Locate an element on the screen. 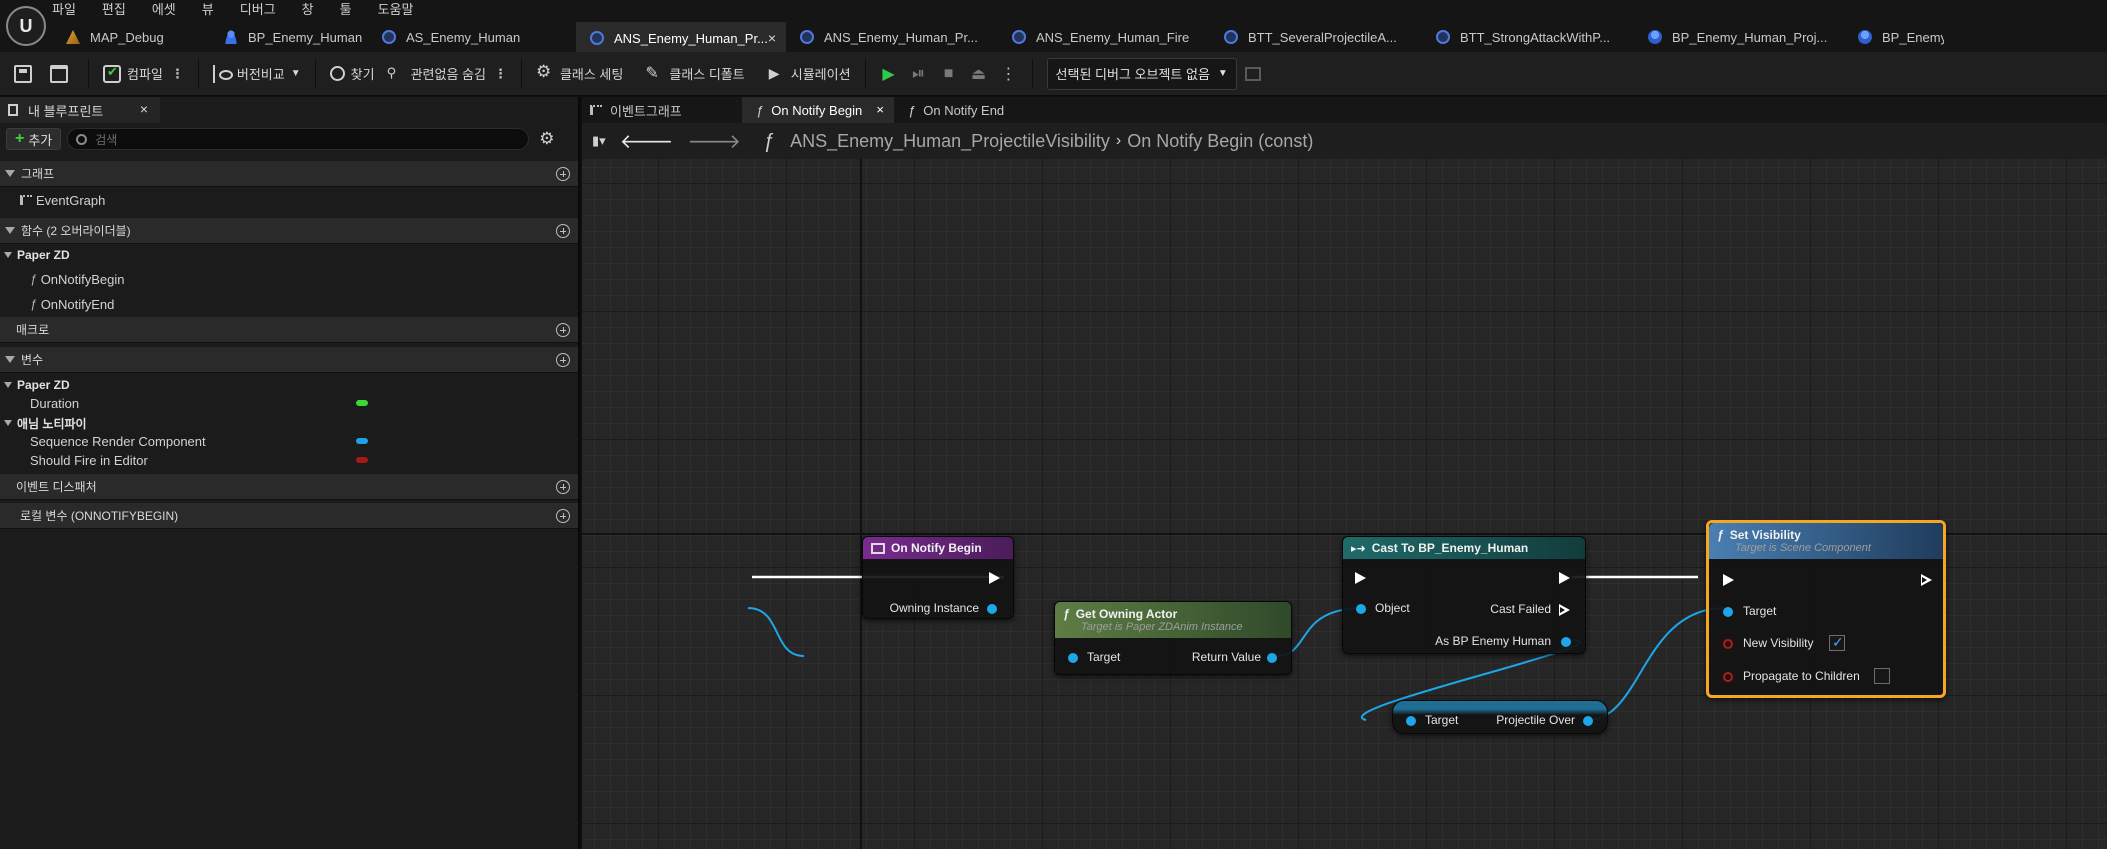 This screenshot has height=849, width=2107. debug-object-select: 선택된 디버그 오브젝트 없음 ▼ is located at coordinates (1141, 73).